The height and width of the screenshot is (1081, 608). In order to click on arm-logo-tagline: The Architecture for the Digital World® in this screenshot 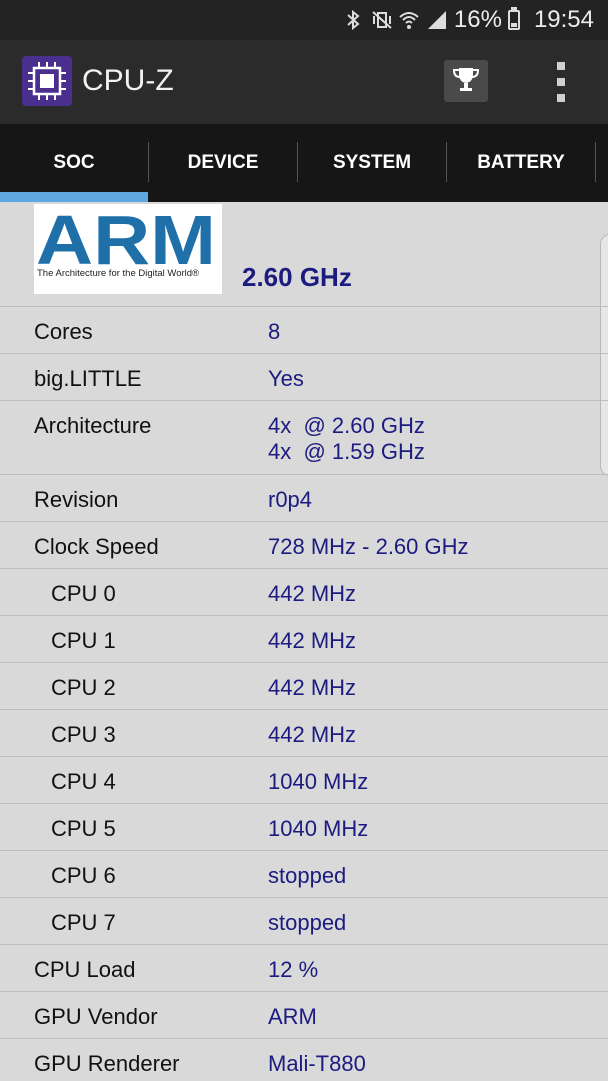, I will do `click(118, 273)`.